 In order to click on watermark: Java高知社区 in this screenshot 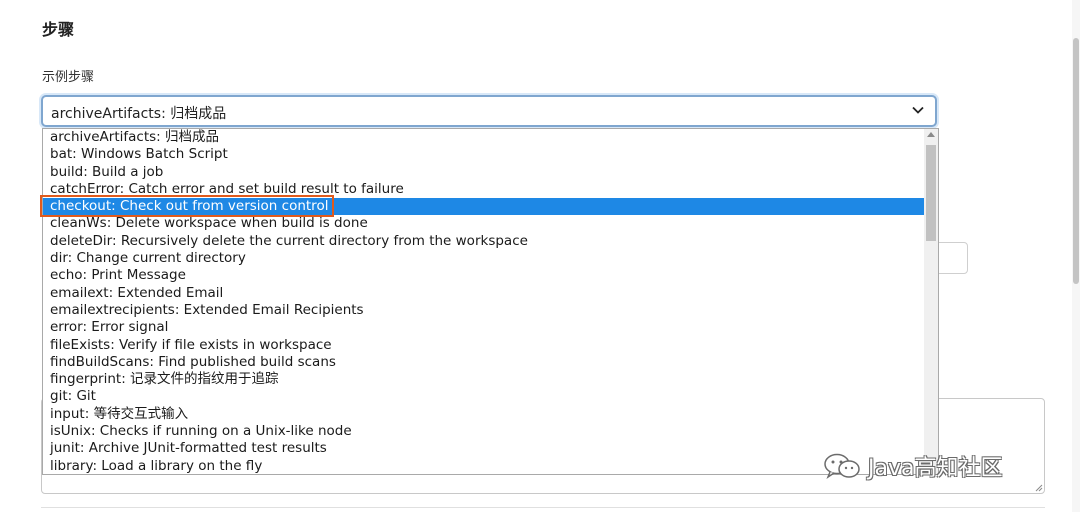, I will do `click(912, 466)`.